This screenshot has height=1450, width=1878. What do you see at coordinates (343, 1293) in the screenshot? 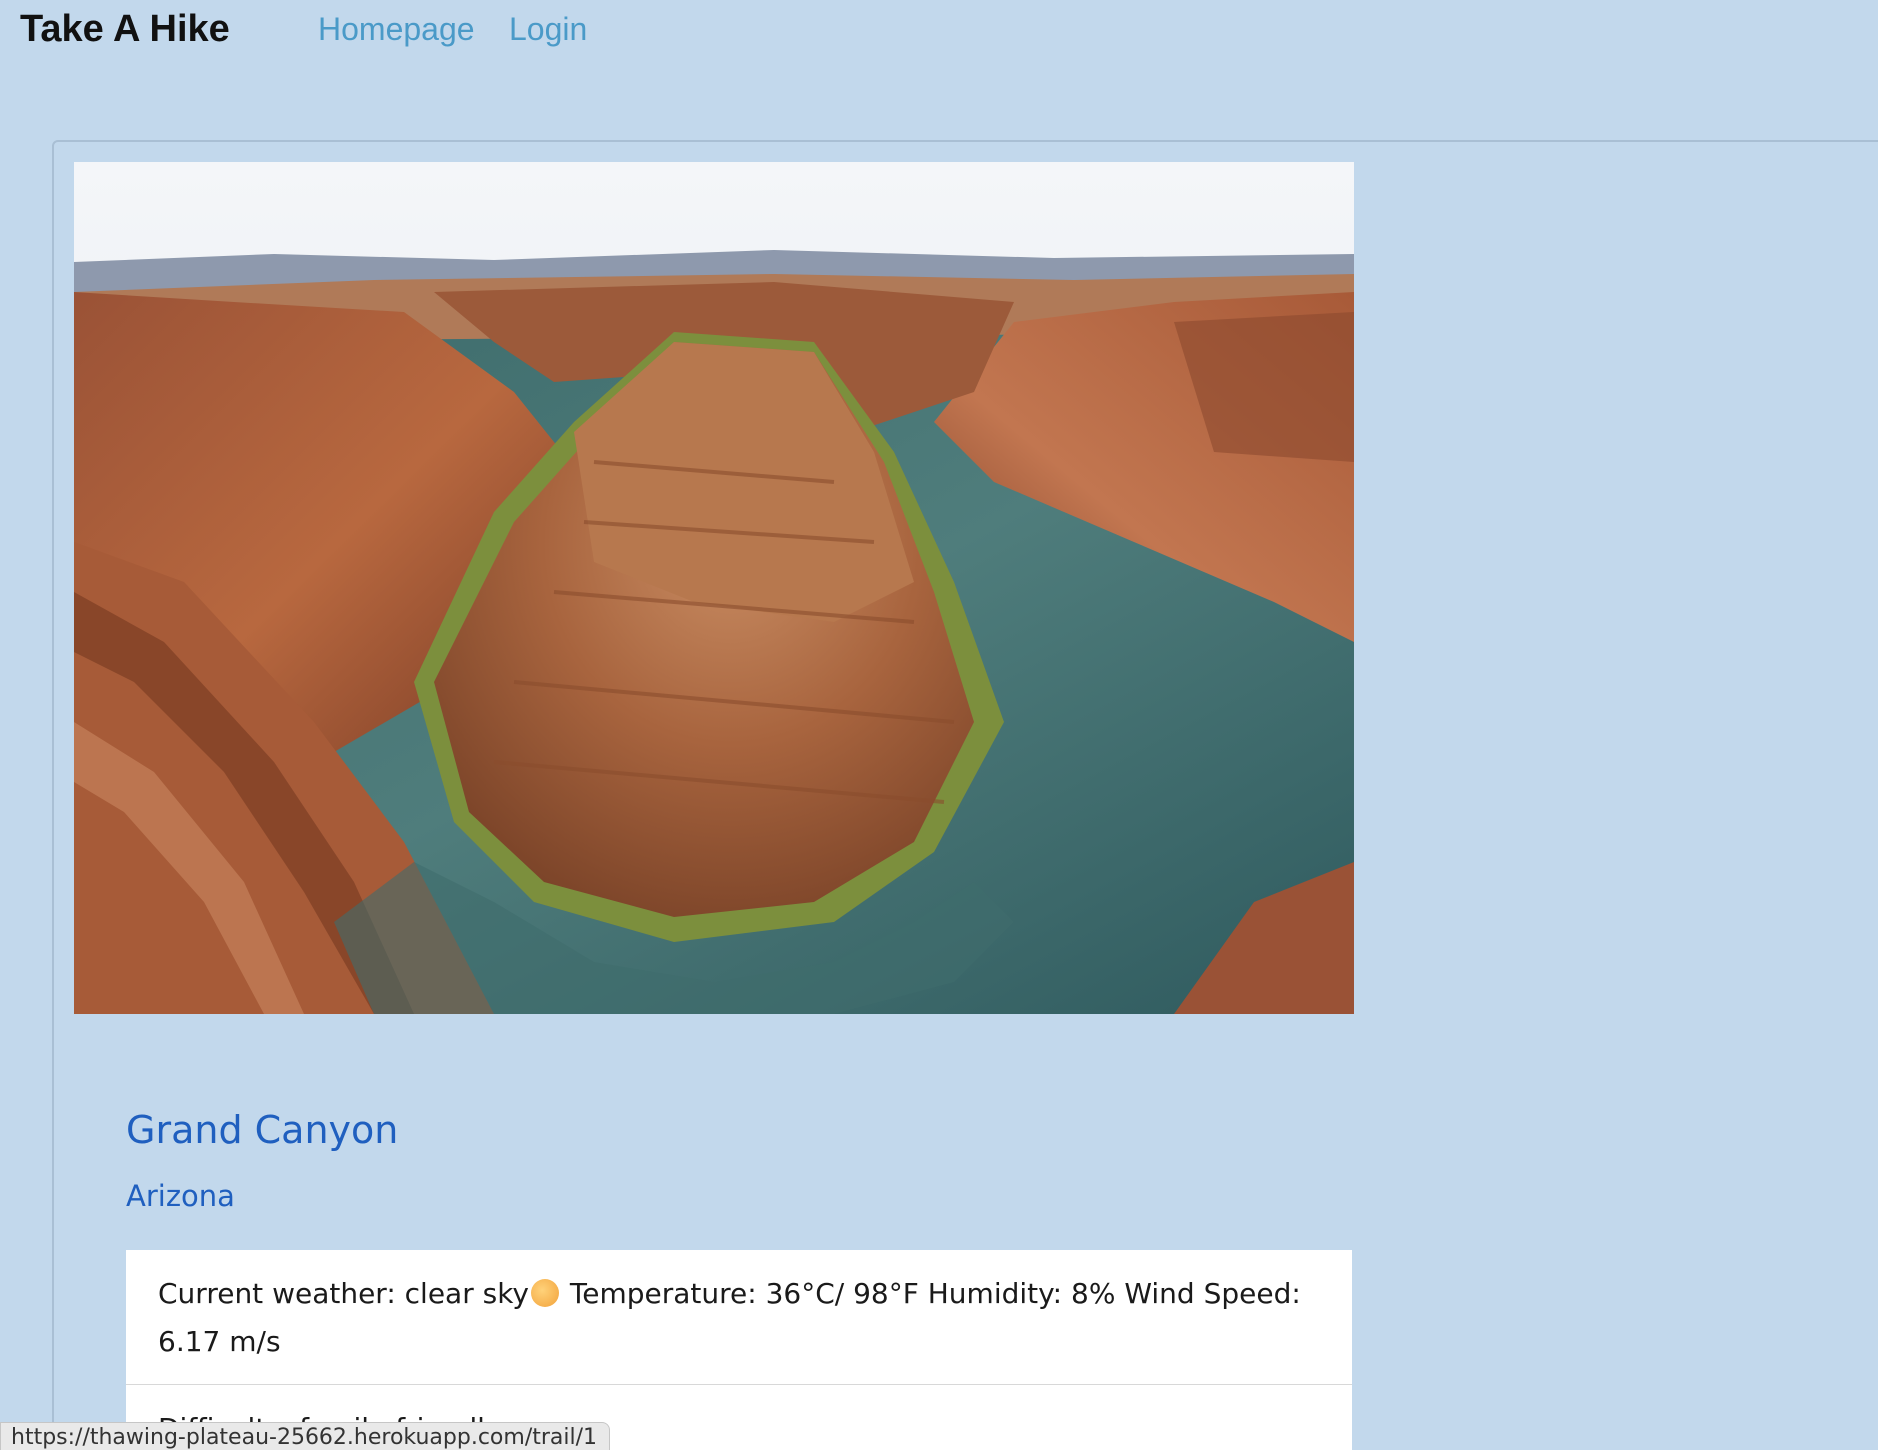
I see `weather-prefix: Current weather: clear sky` at bounding box center [343, 1293].